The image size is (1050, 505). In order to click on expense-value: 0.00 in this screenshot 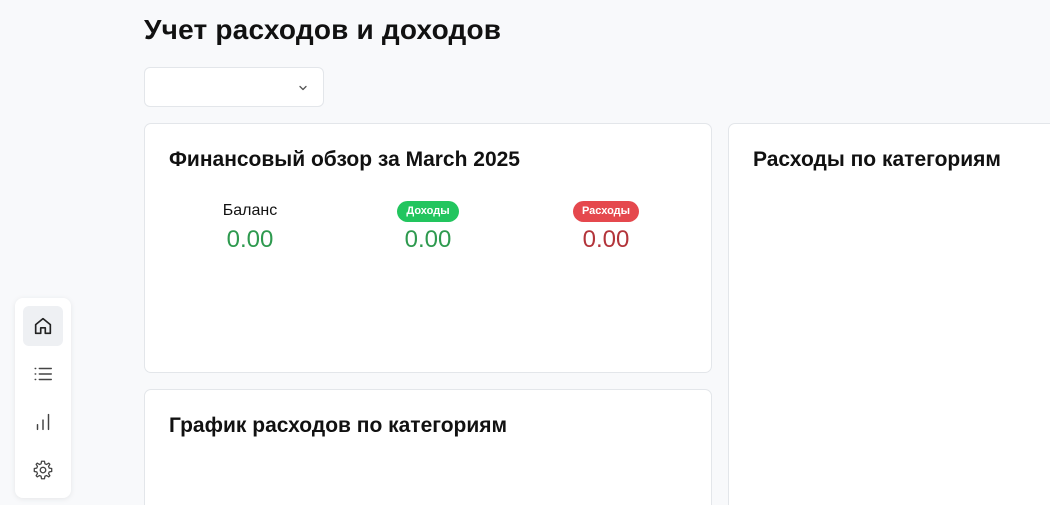, I will do `click(606, 239)`.